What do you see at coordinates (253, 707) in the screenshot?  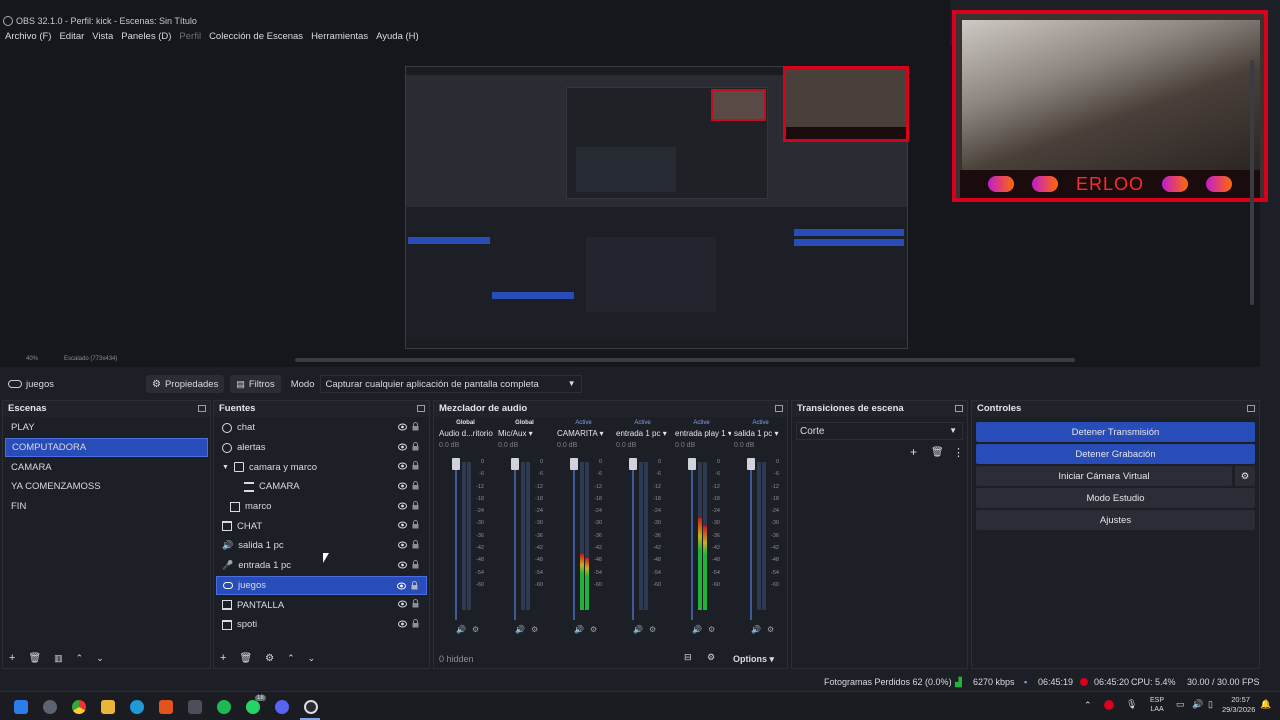 I see `whatsapp-icon` at bounding box center [253, 707].